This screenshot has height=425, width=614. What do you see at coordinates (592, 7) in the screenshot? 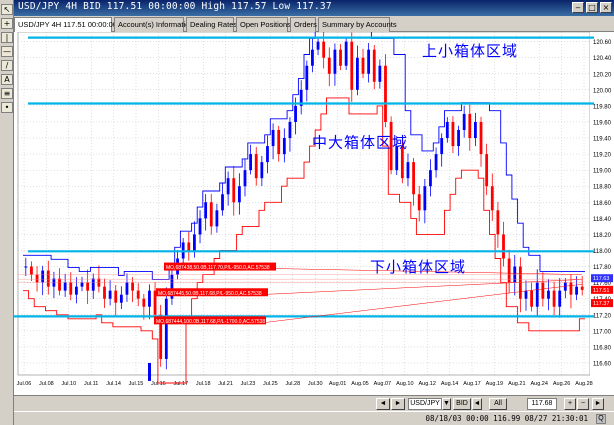
I see `restore-button: □` at bounding box center [592, 7].